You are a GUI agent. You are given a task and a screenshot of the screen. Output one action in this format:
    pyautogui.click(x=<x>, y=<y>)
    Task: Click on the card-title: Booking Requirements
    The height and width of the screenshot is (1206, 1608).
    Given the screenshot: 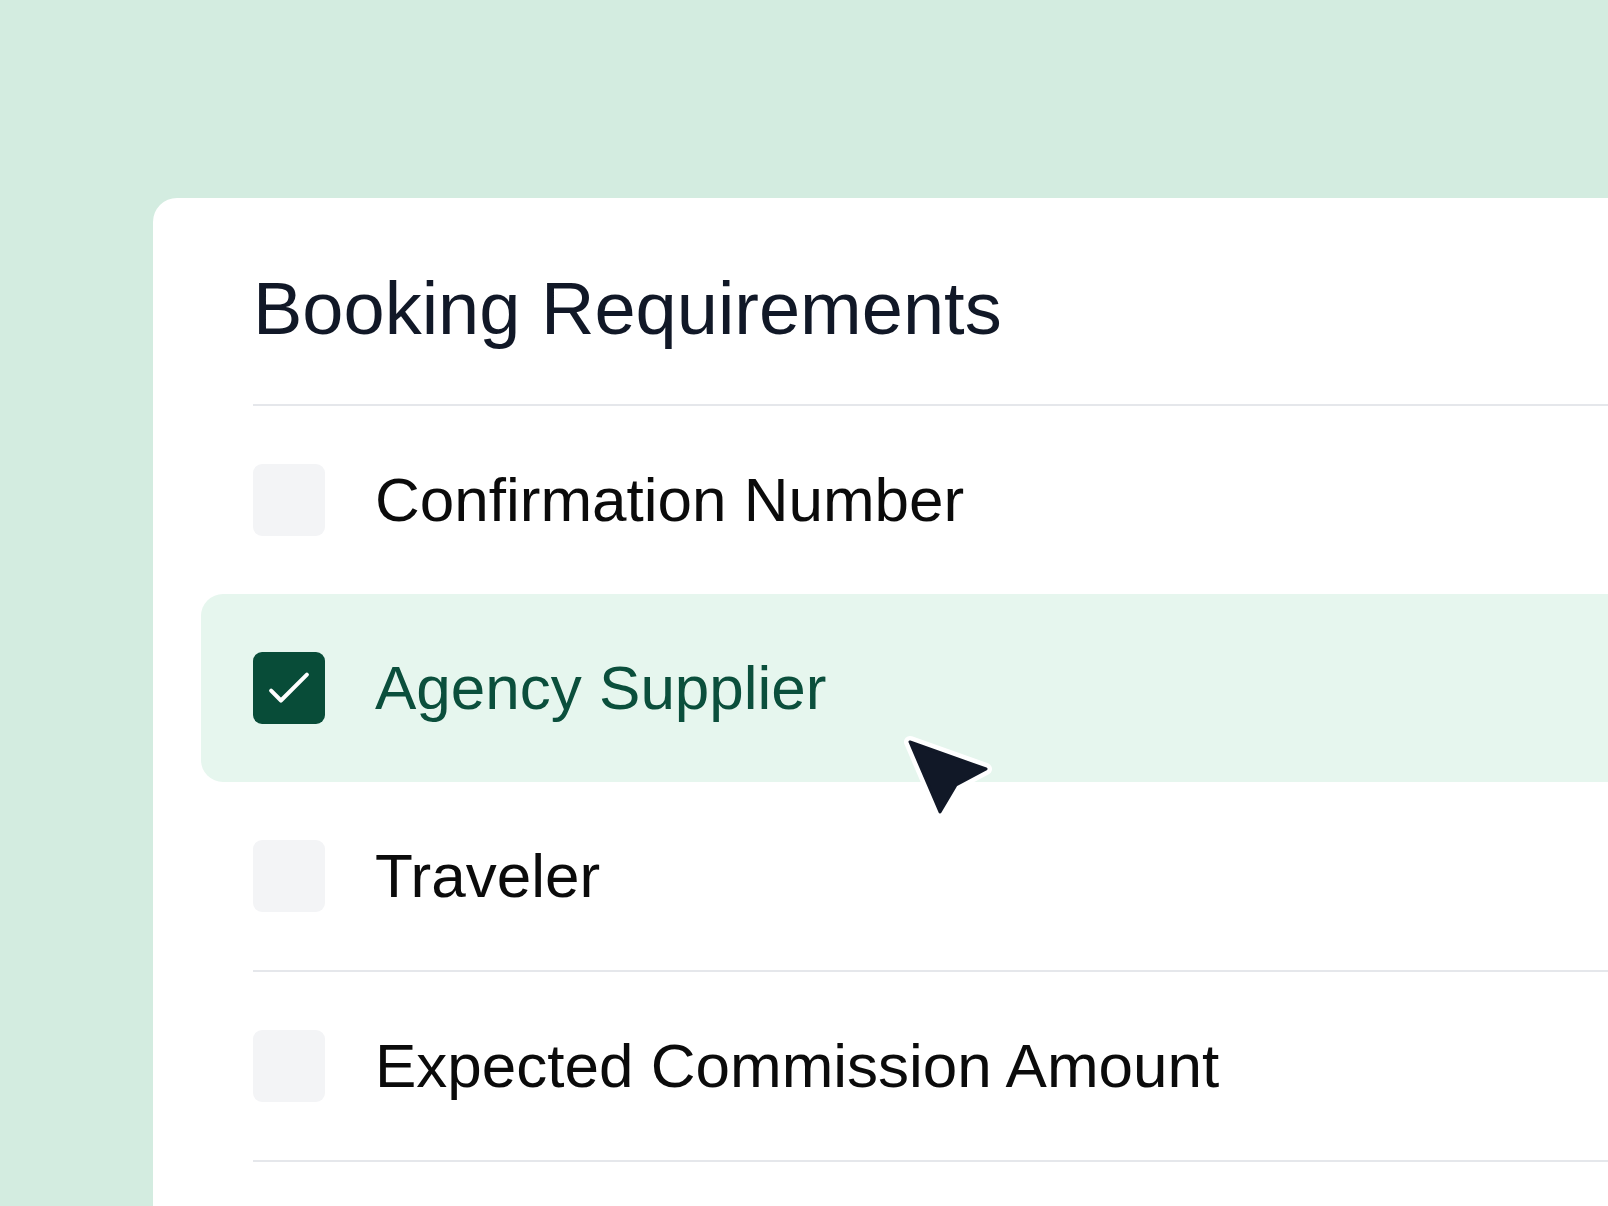 What is the action you would take?
    pyautogui.click(x=627, y=309)
    